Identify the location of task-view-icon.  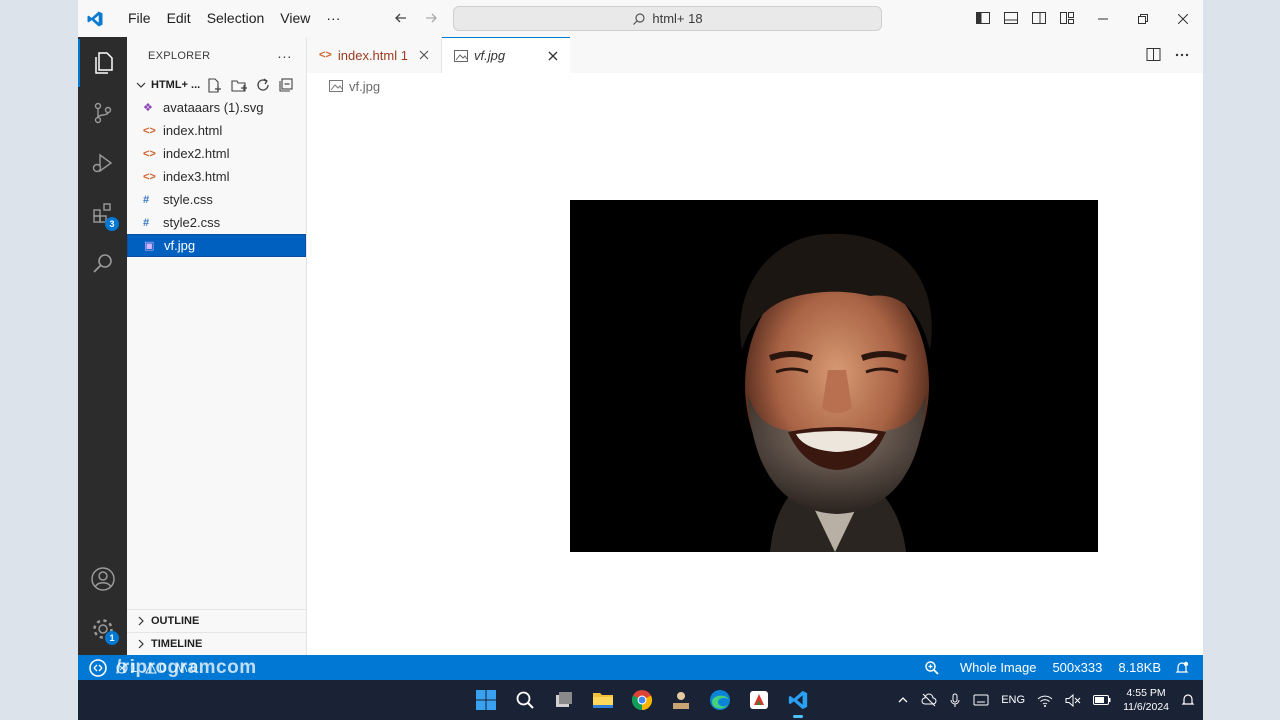
(564, 700).